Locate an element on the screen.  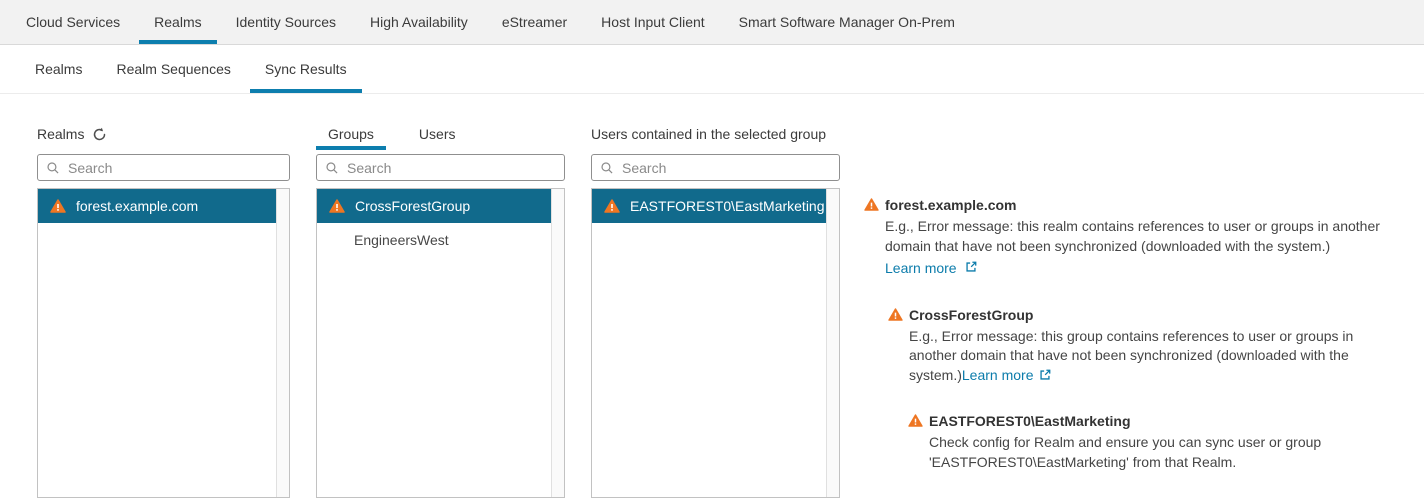
group-users-panel-header: Users contained in the selected group is located at coordinates (715, 134).